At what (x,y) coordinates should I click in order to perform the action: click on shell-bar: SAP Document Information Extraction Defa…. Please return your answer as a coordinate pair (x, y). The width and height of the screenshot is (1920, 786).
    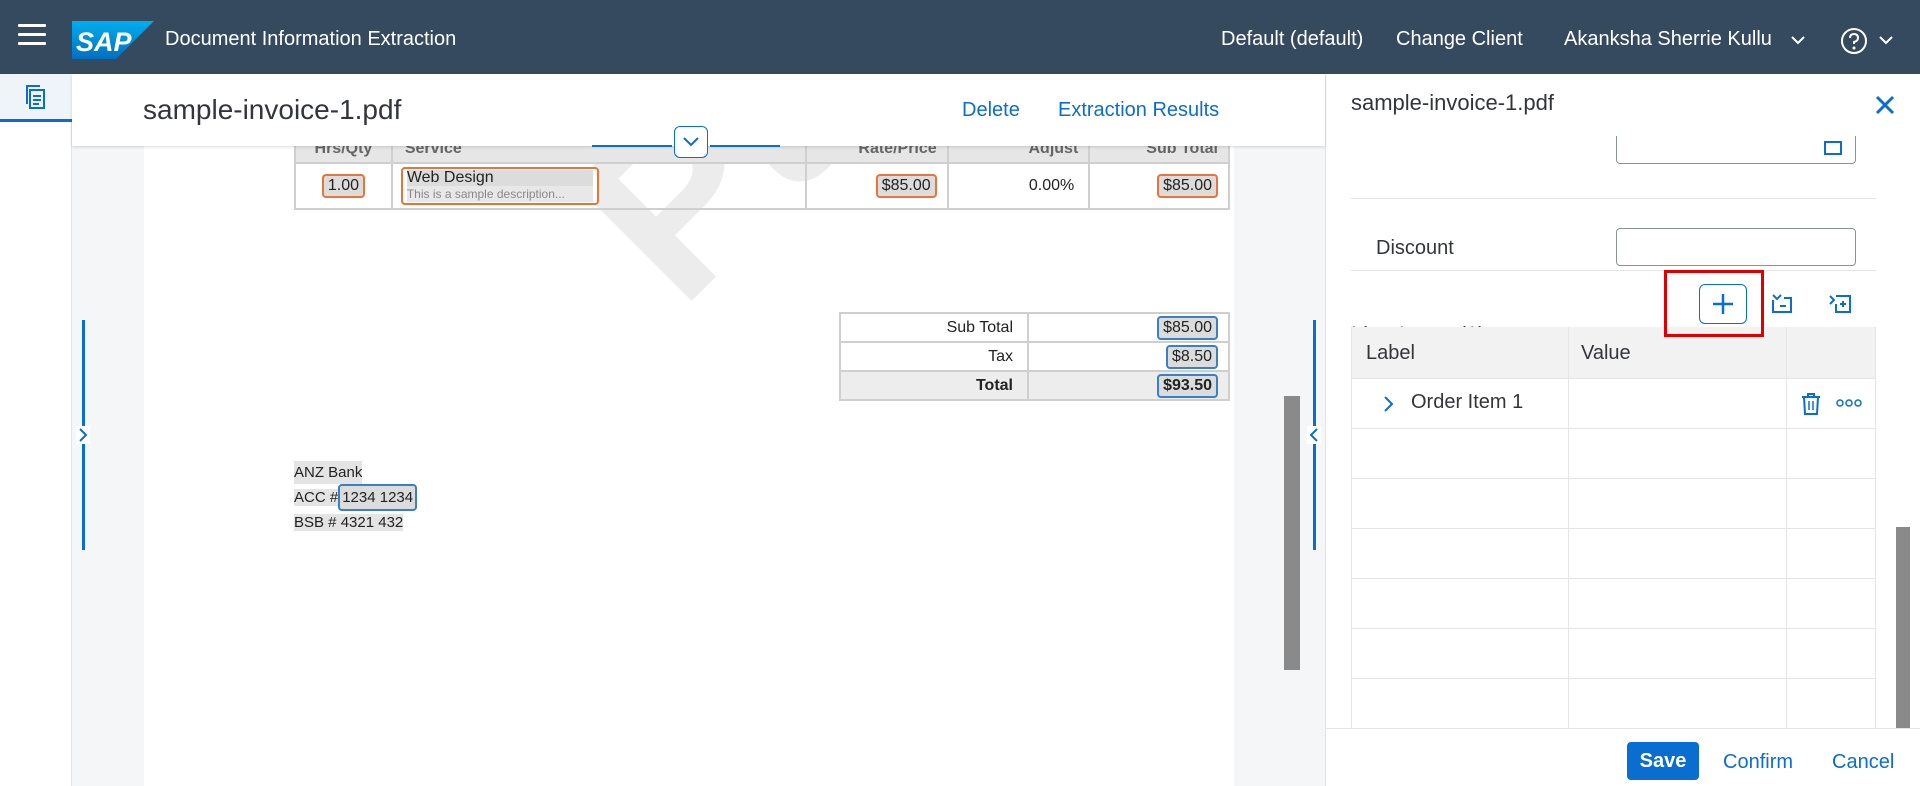
    Looking at the image, I should click on (960, 37).